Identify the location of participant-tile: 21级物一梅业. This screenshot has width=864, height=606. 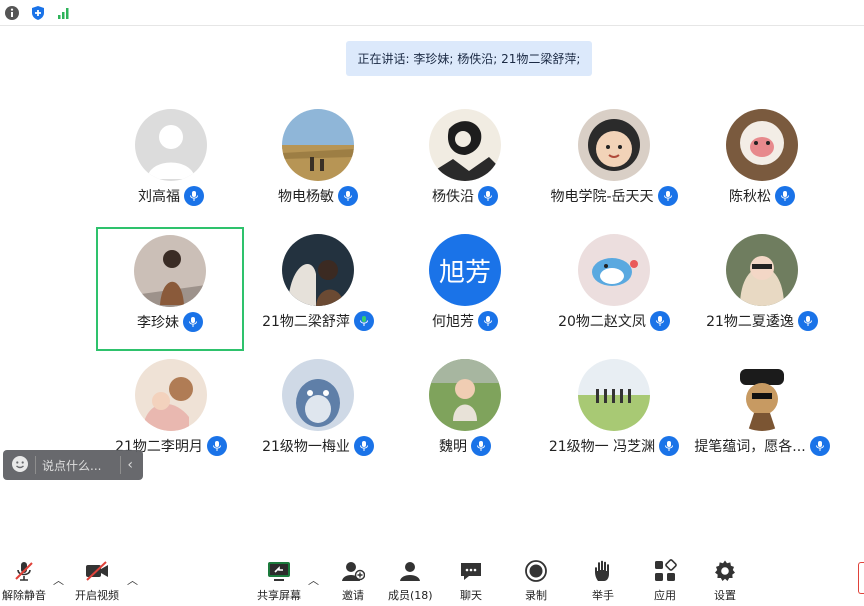
(318, 411).